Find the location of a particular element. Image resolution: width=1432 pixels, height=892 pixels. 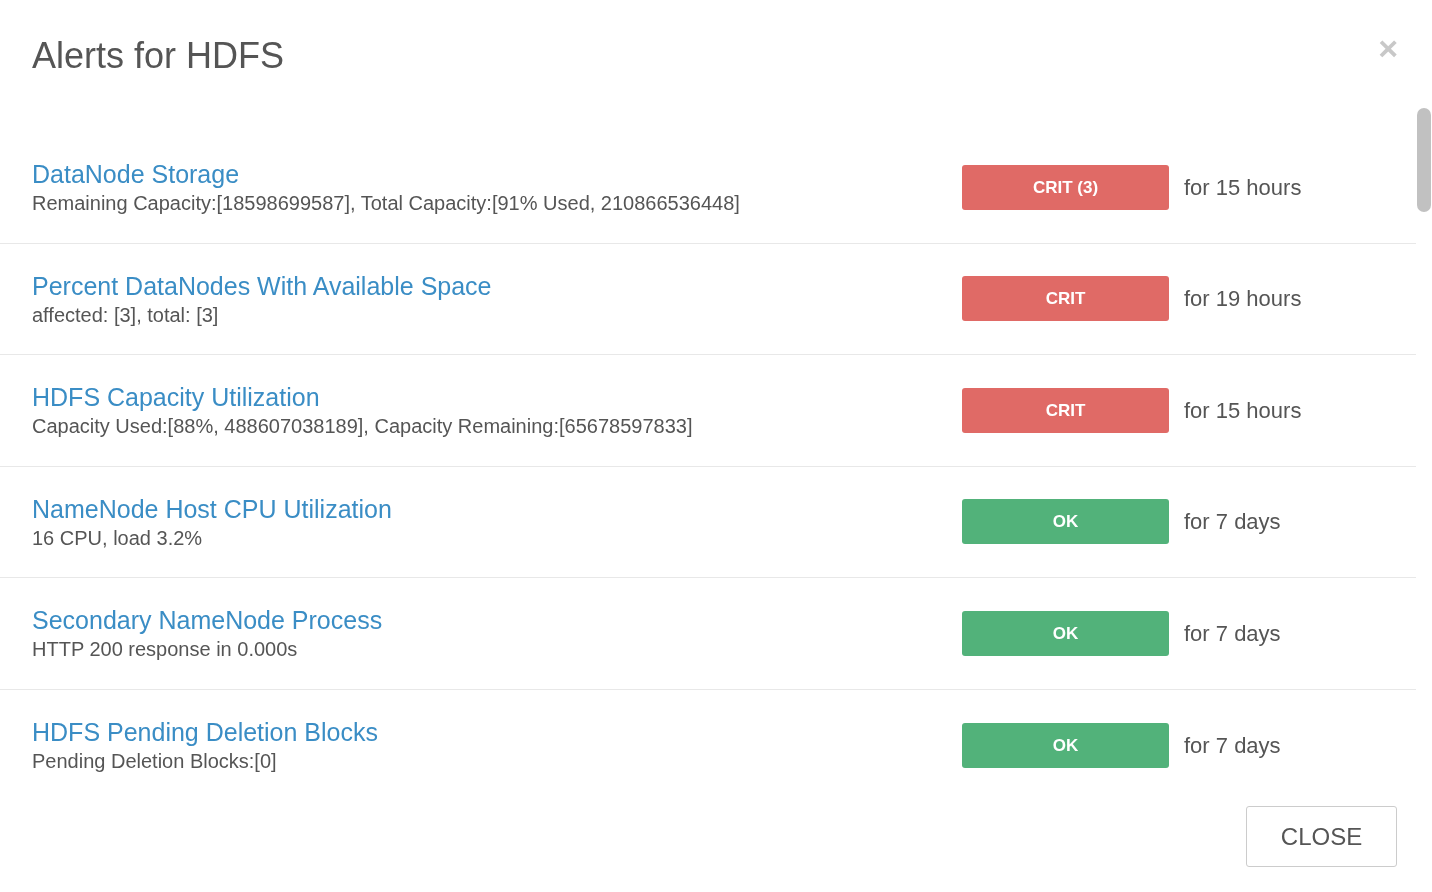

scrollbar is located at coordinates (1424, 160).